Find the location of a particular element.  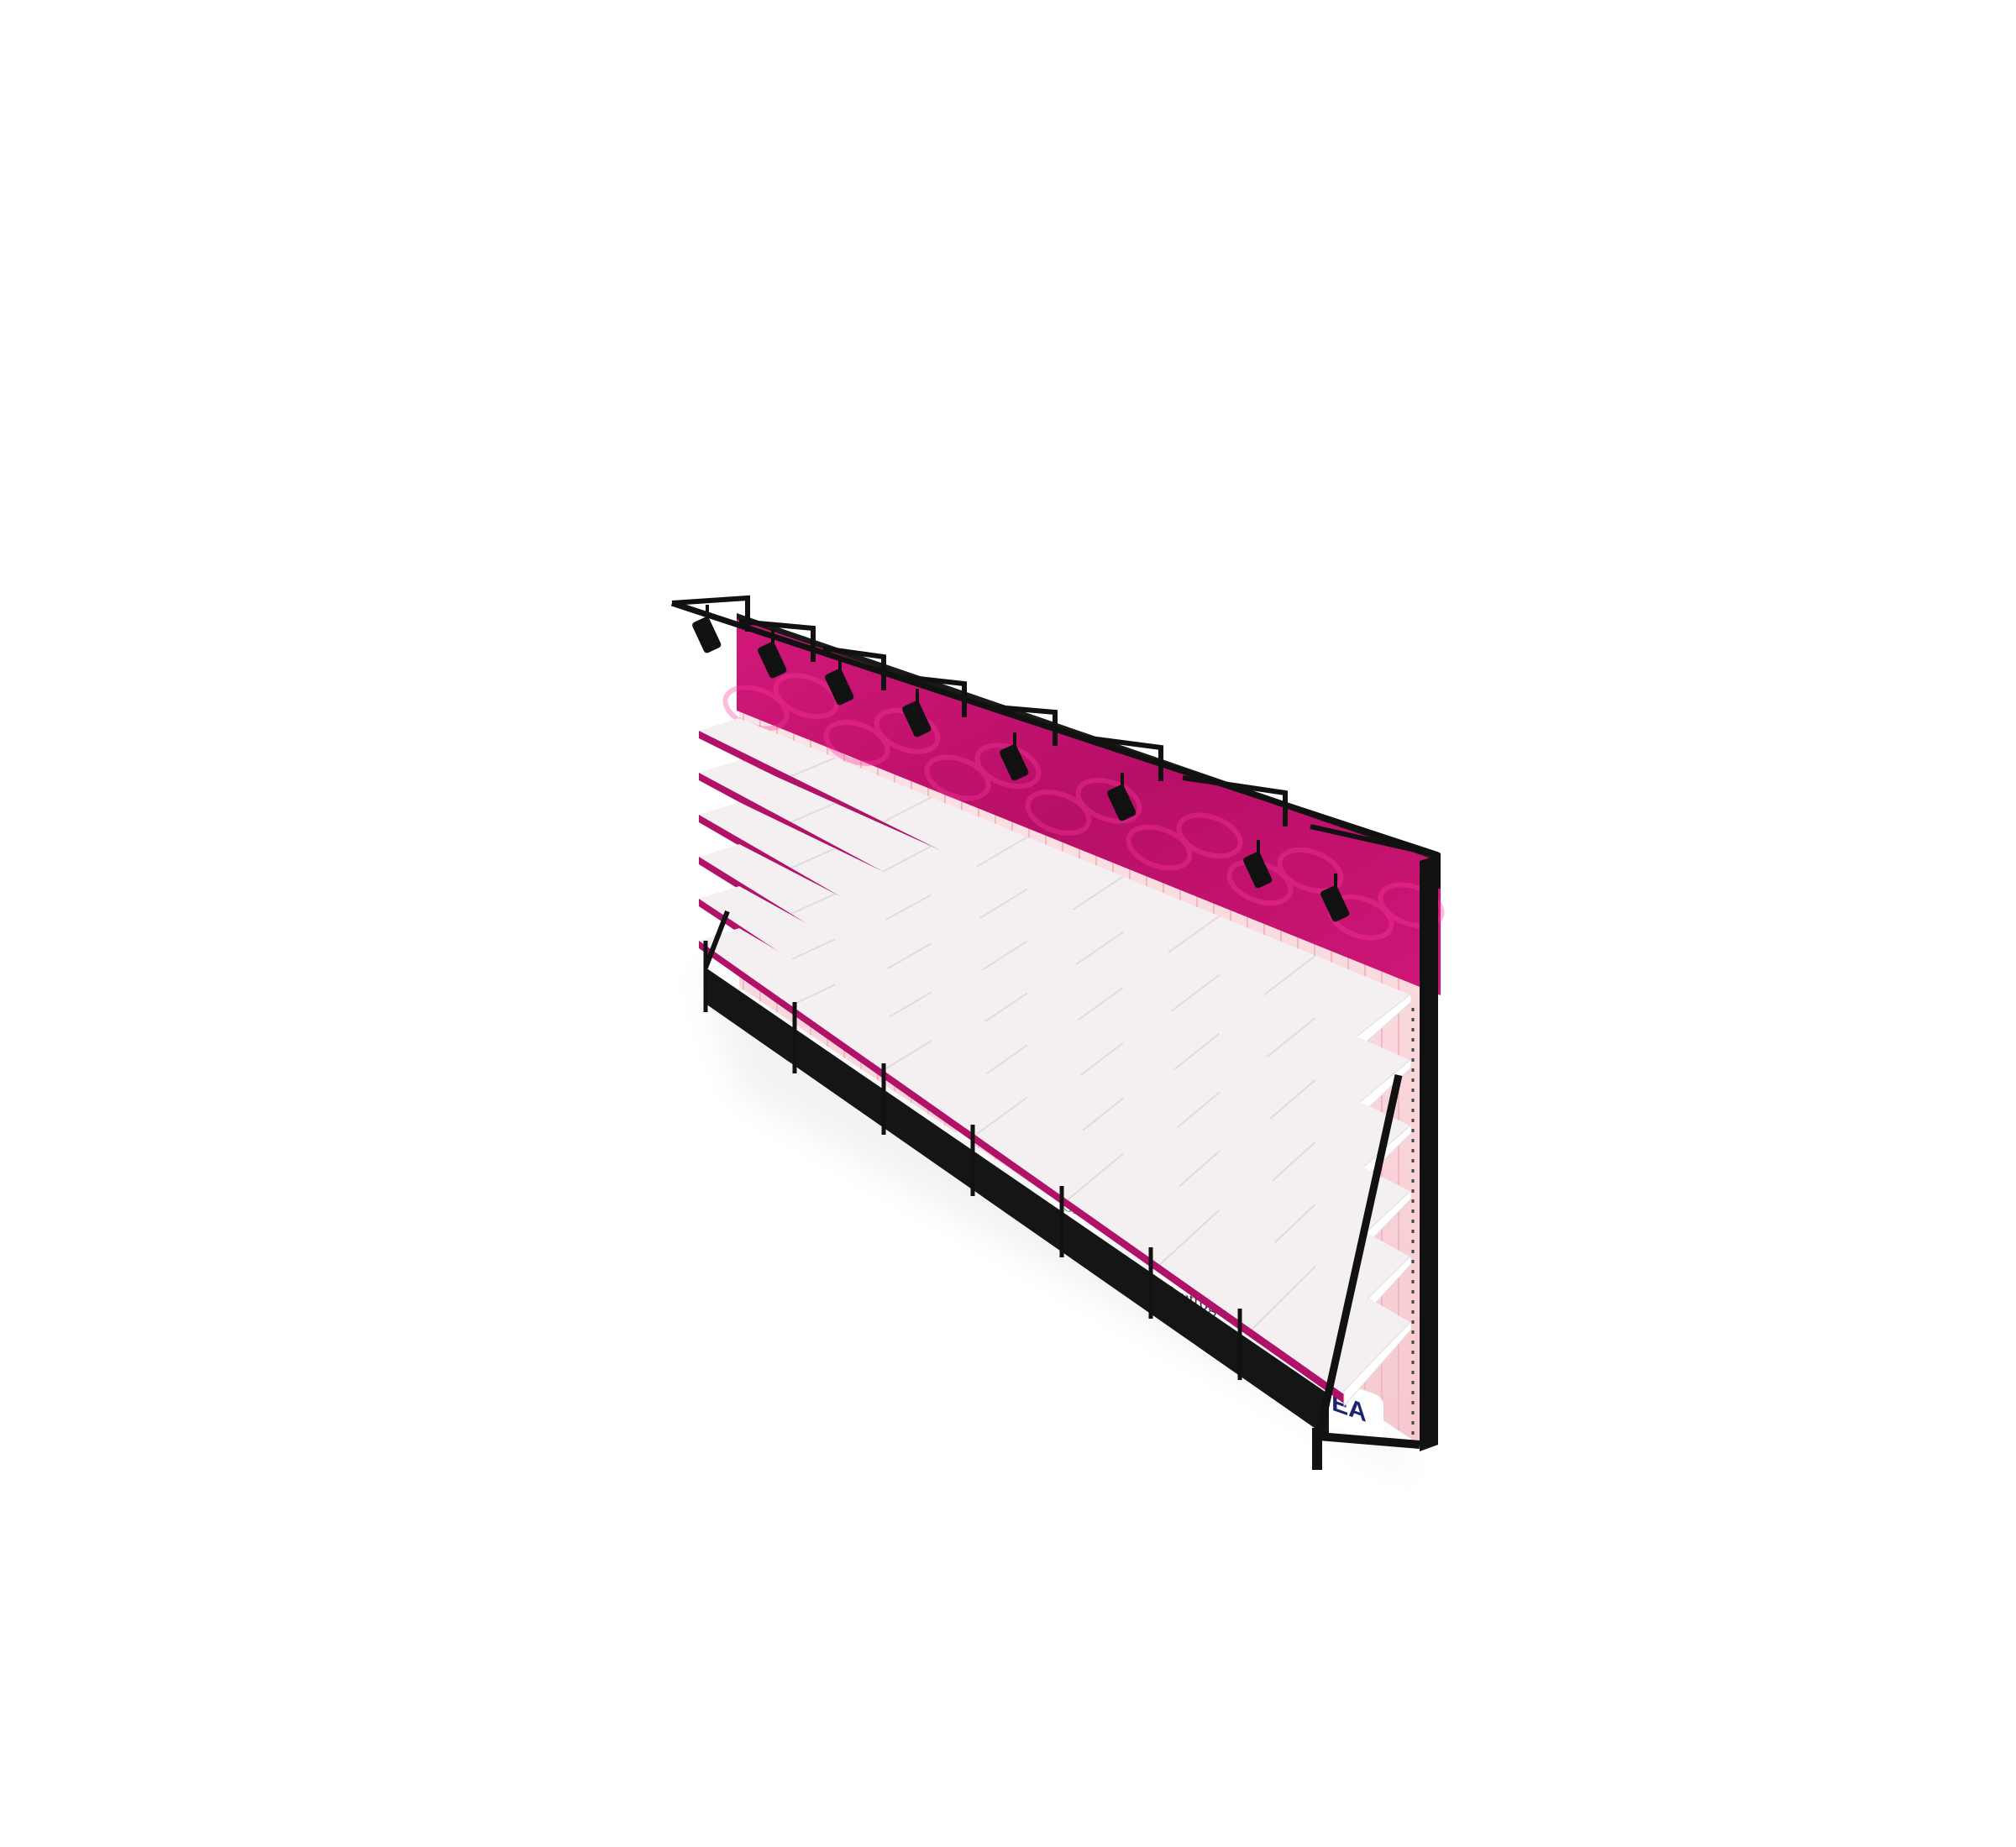

end-upright is located at coordinates (1429, 1153).